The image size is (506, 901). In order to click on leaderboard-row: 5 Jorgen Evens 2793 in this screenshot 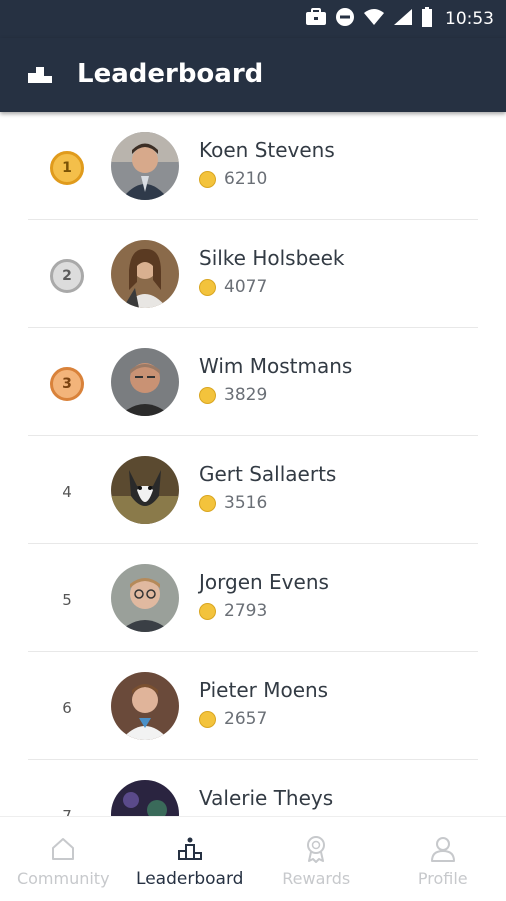, I will do `click(253, 598)`.